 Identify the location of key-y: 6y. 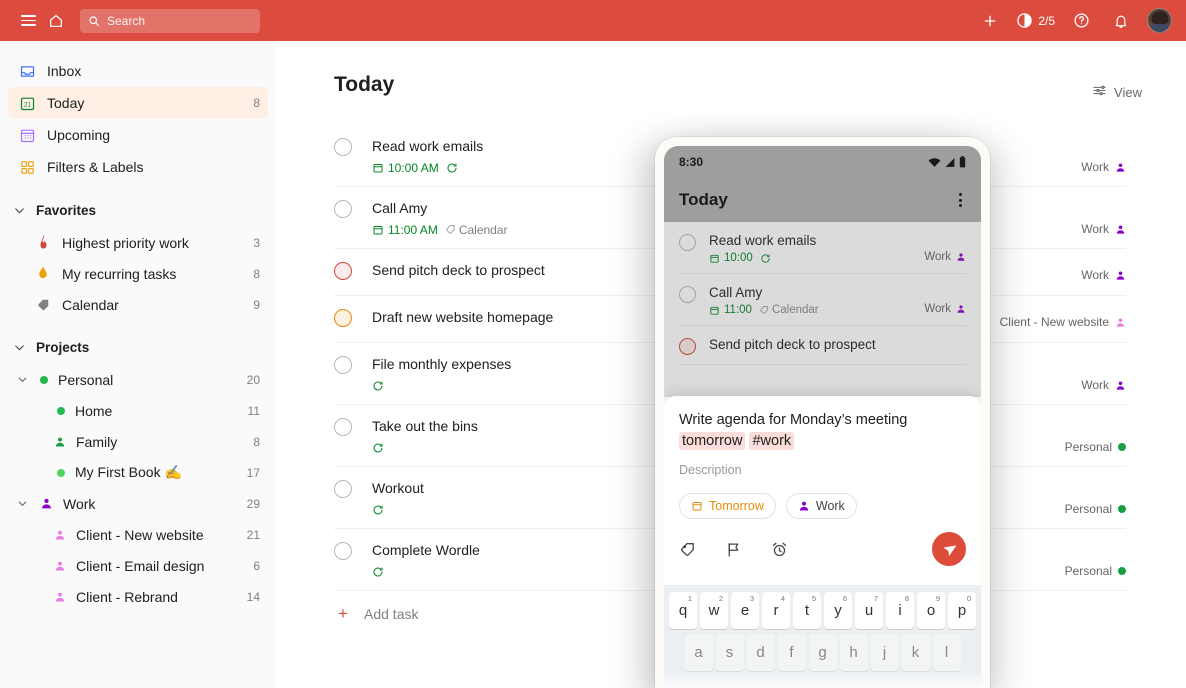
(838, 610).